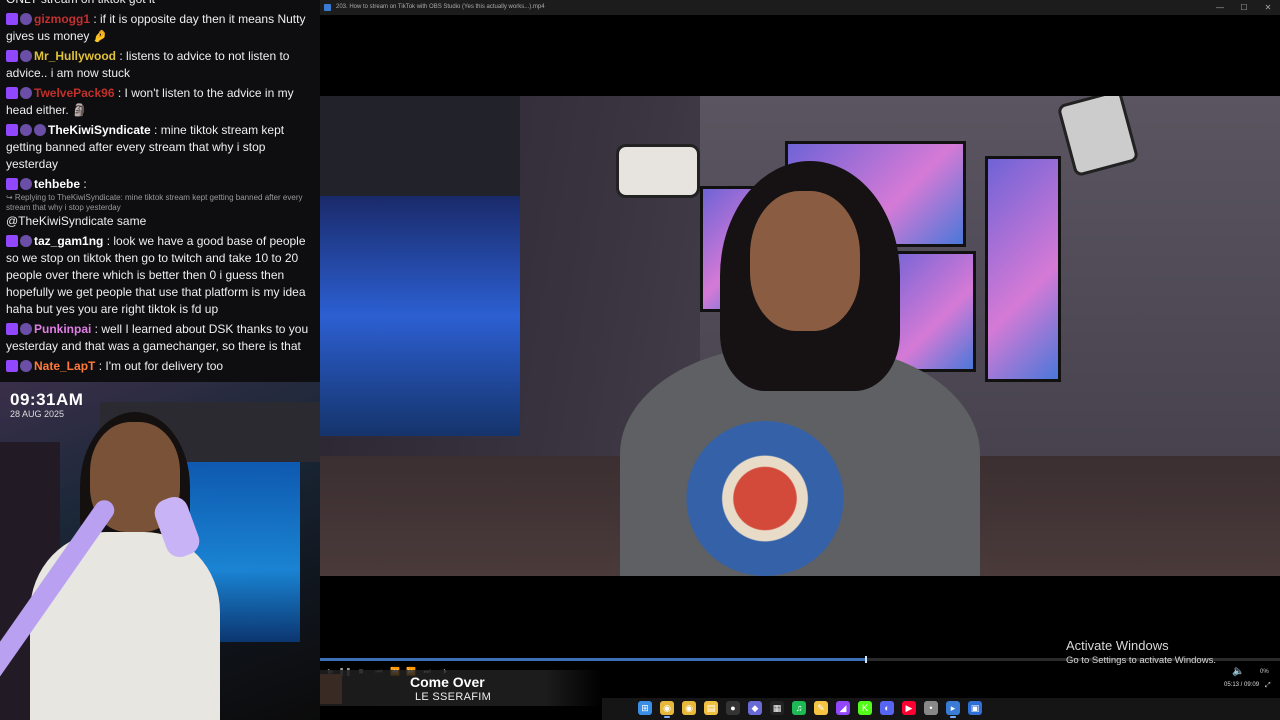 The width and height of the screenshot is (1280, 720). I want to click on video-shelf-top, so click(420, 146).